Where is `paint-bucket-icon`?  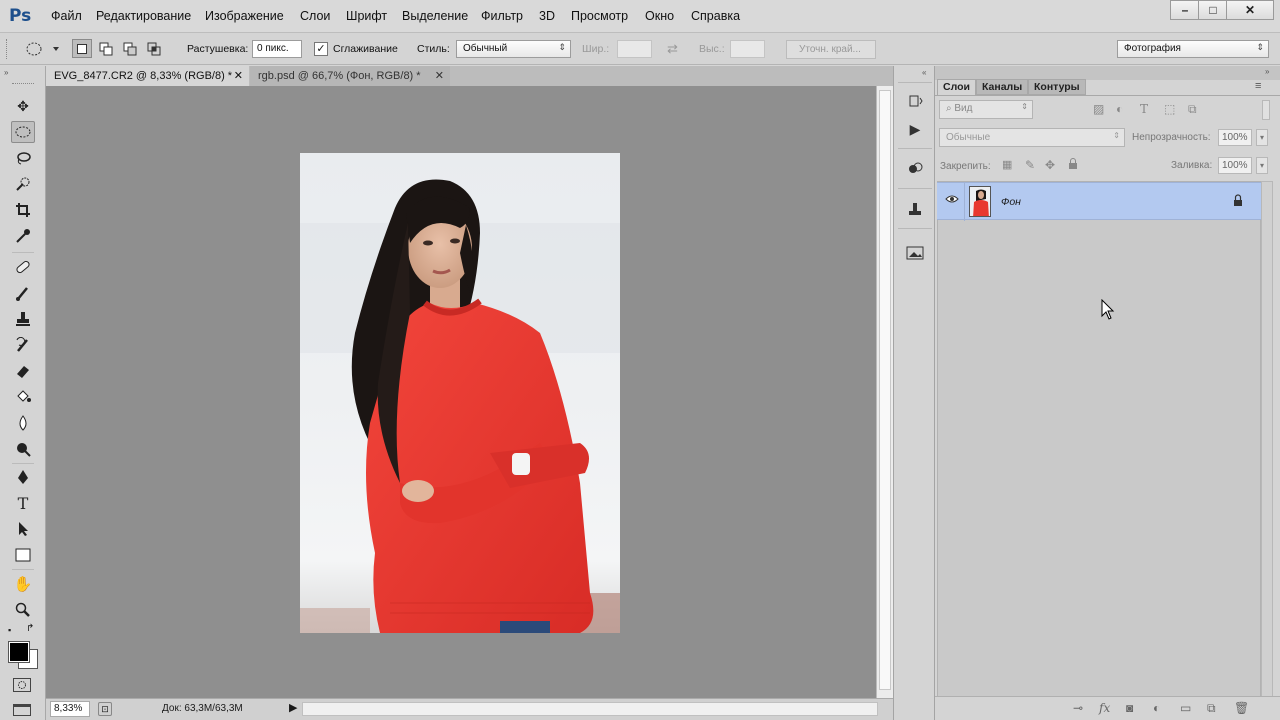
paint-bucket-icon is located at coordinates (23, 397).